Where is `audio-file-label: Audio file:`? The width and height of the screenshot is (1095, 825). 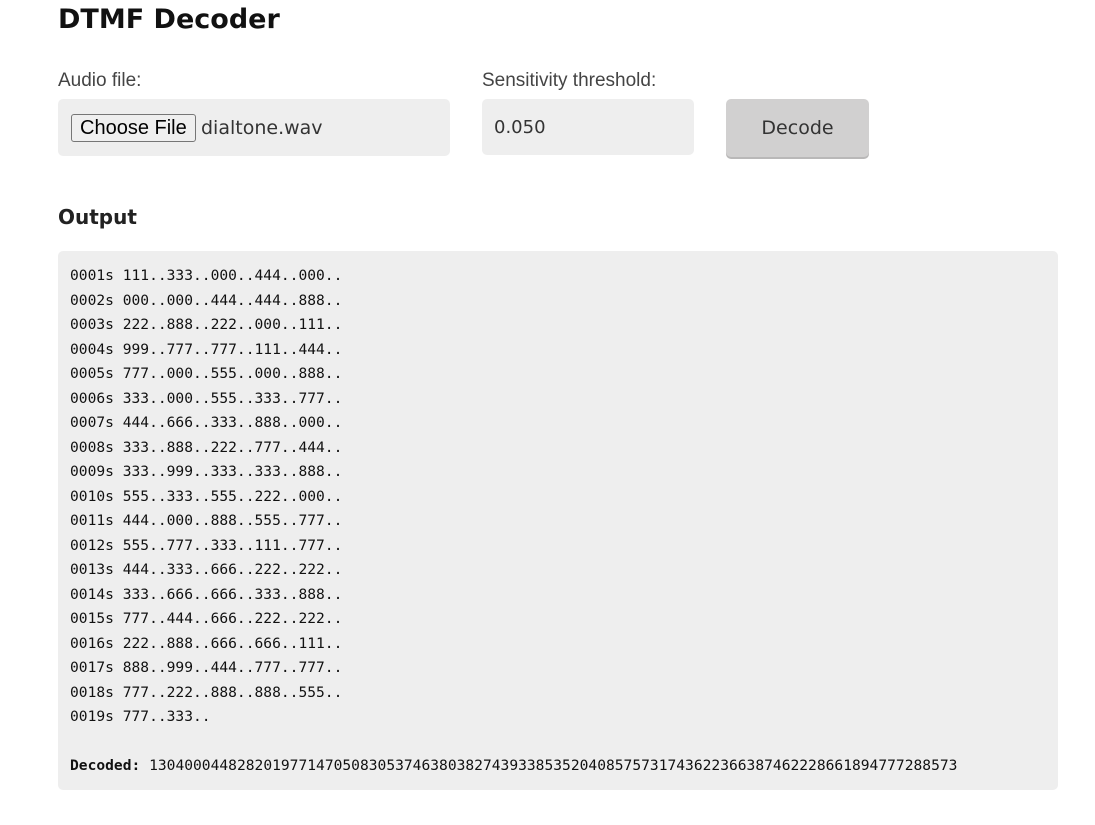
audio-file-label: Audio file: is located at coordinates (100, 80).